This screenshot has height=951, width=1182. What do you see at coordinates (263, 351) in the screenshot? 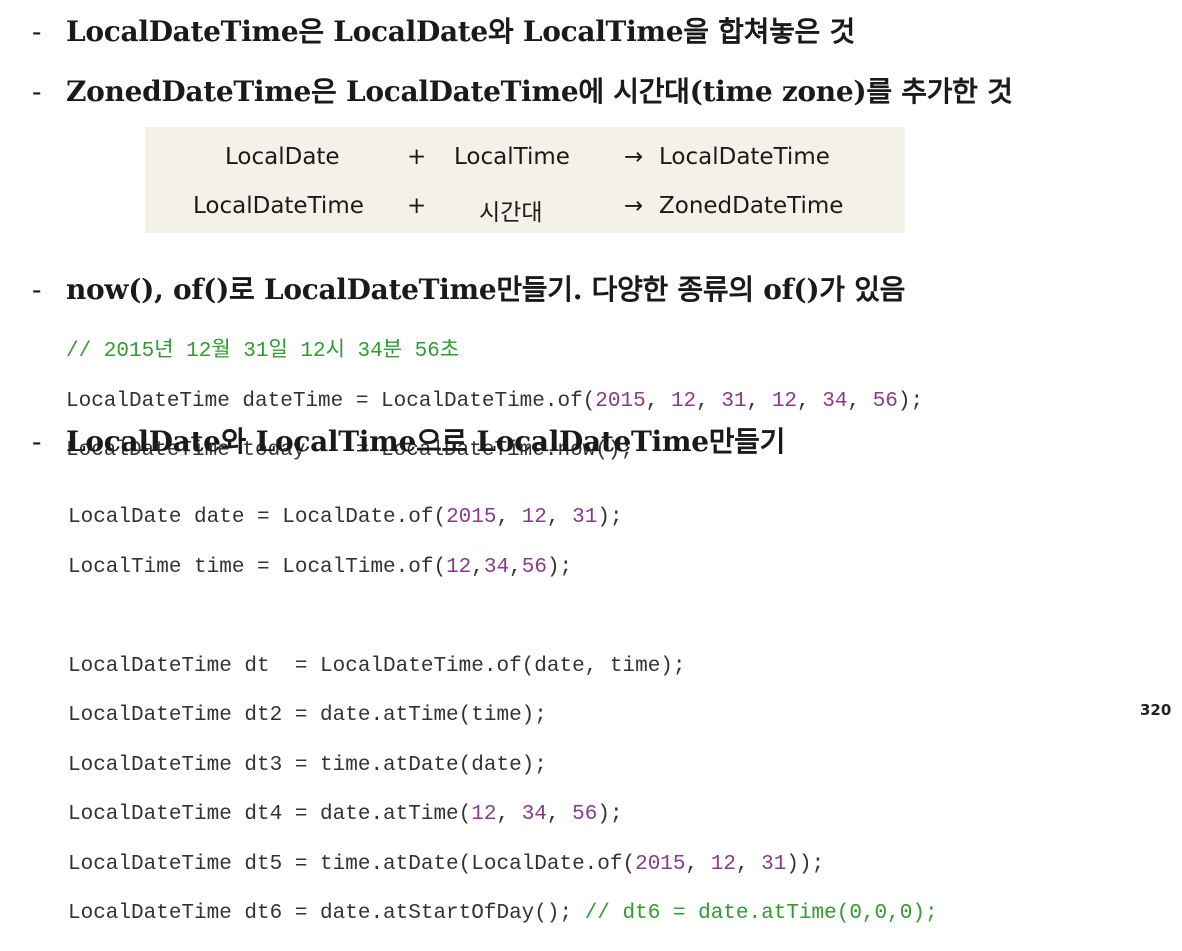
I see `code-comment: // 2015년 12월 31일 12시 34분 56초` at bounding box center [263, 351].